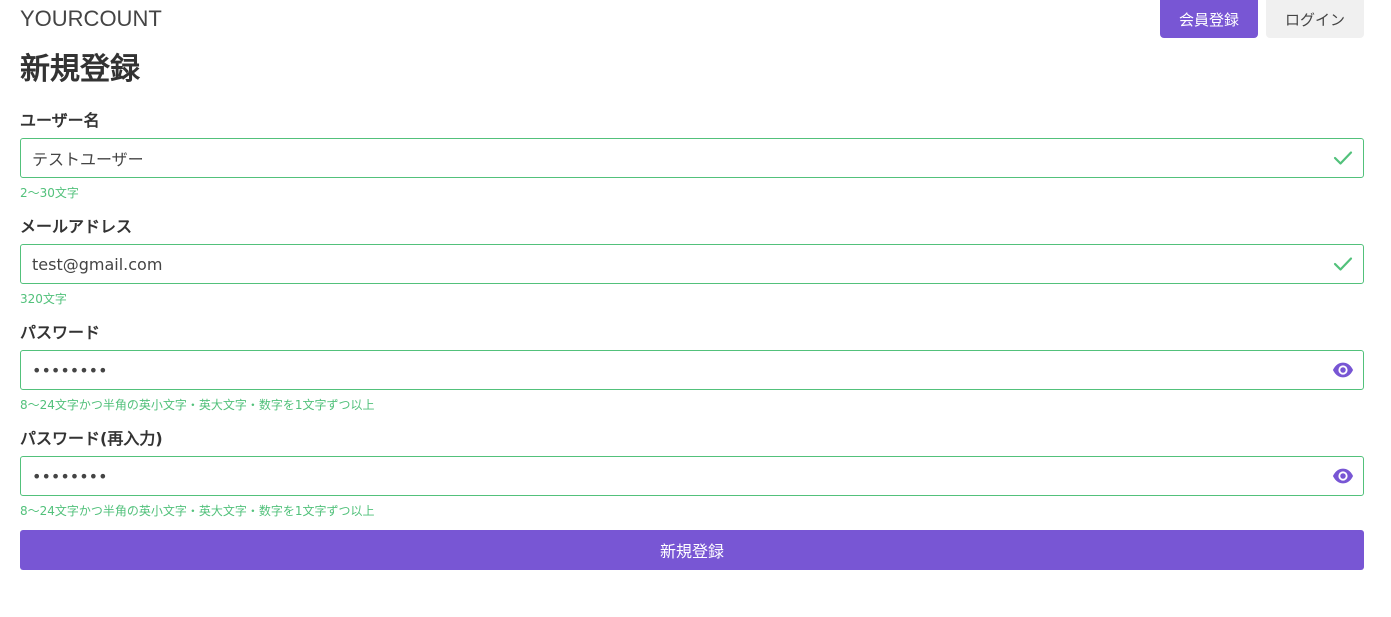  I want to click on email-input, so click(692, 264).